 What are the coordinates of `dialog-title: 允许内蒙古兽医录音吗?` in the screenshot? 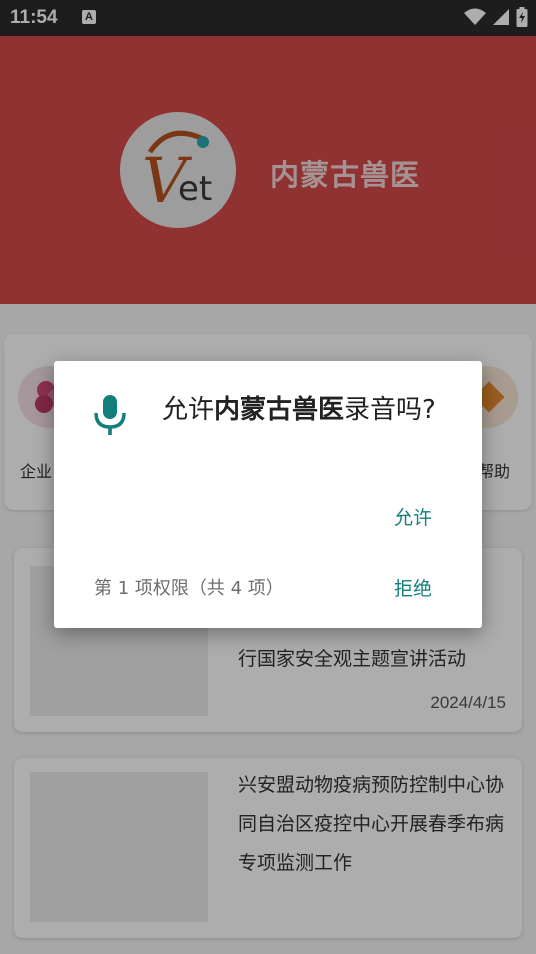 It's located at (312, 410).